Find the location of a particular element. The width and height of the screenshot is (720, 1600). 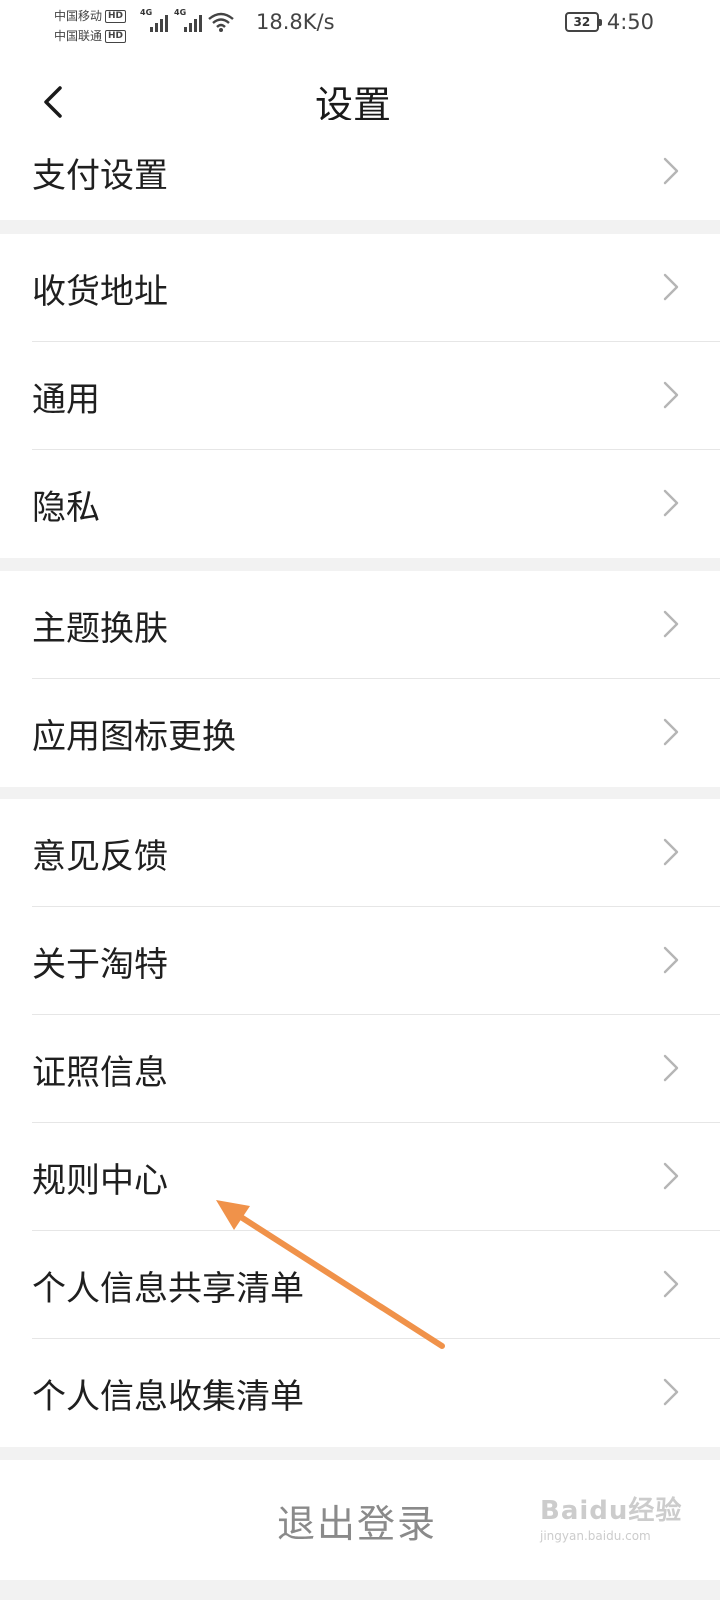

settings-item-address: 收货地址 is located at coordinates (360, 288).